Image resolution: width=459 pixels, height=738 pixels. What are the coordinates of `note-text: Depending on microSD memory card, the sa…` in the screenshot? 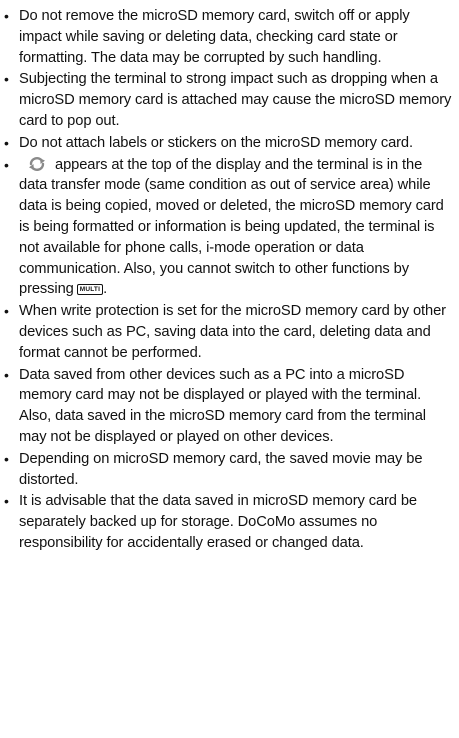 It's located at (221, 469).